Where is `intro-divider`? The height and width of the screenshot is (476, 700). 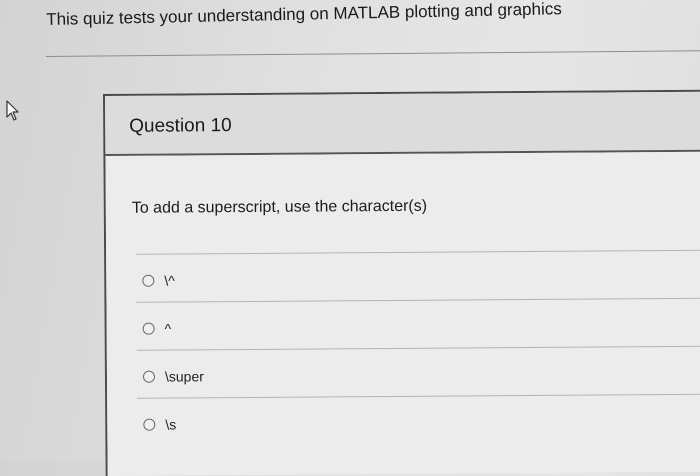 intro-divider is located at coordinates (372, 53).